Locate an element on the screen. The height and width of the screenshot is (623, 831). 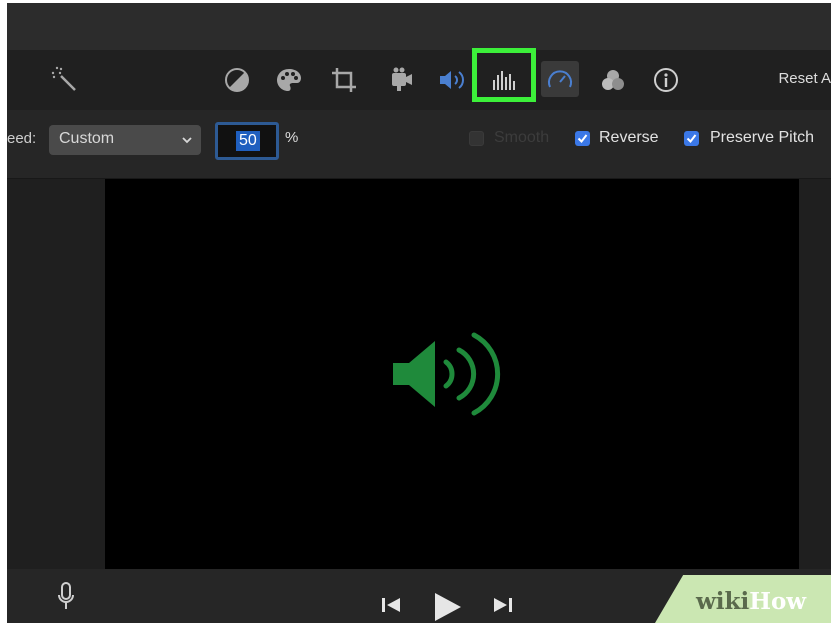
play-icon is located at coordinates (448, 607).